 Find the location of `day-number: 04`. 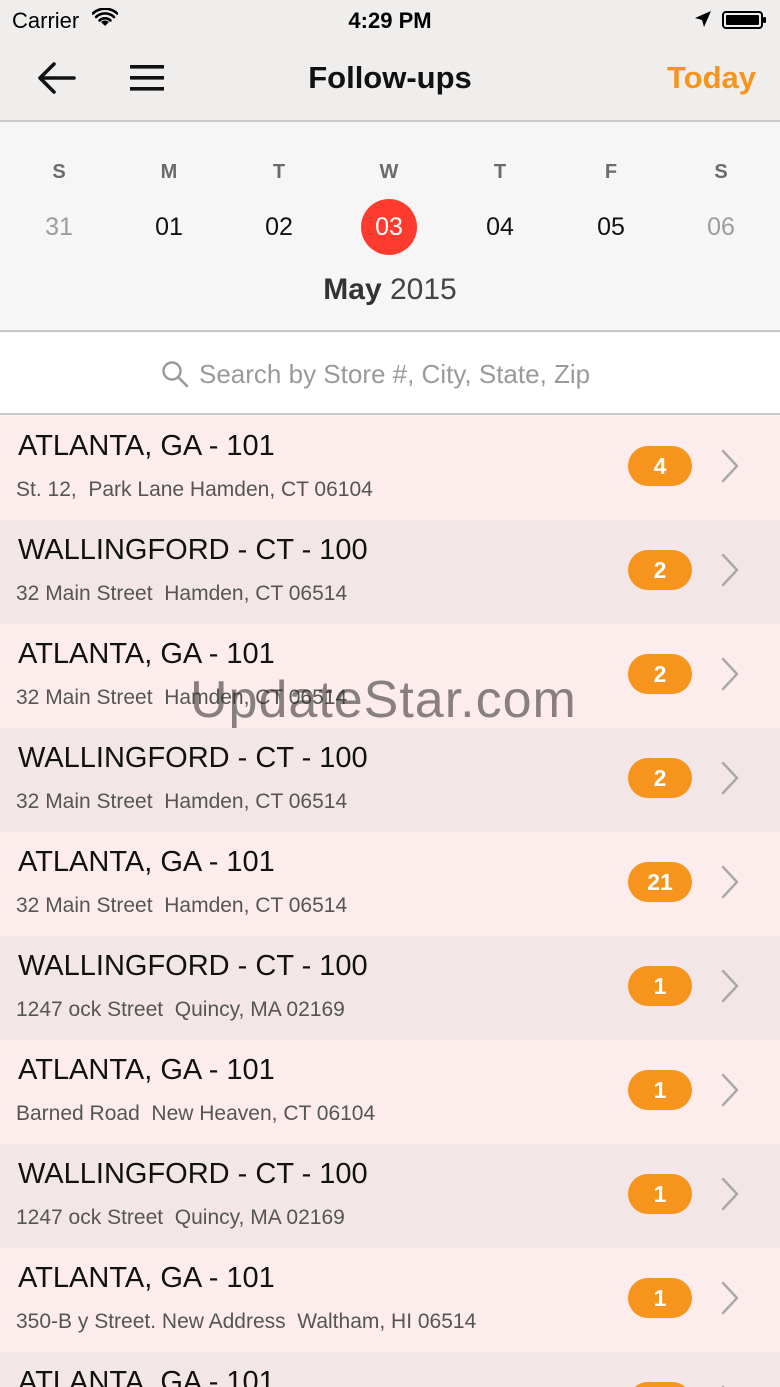

day-number: 04 is located at coordinates (500, 227).